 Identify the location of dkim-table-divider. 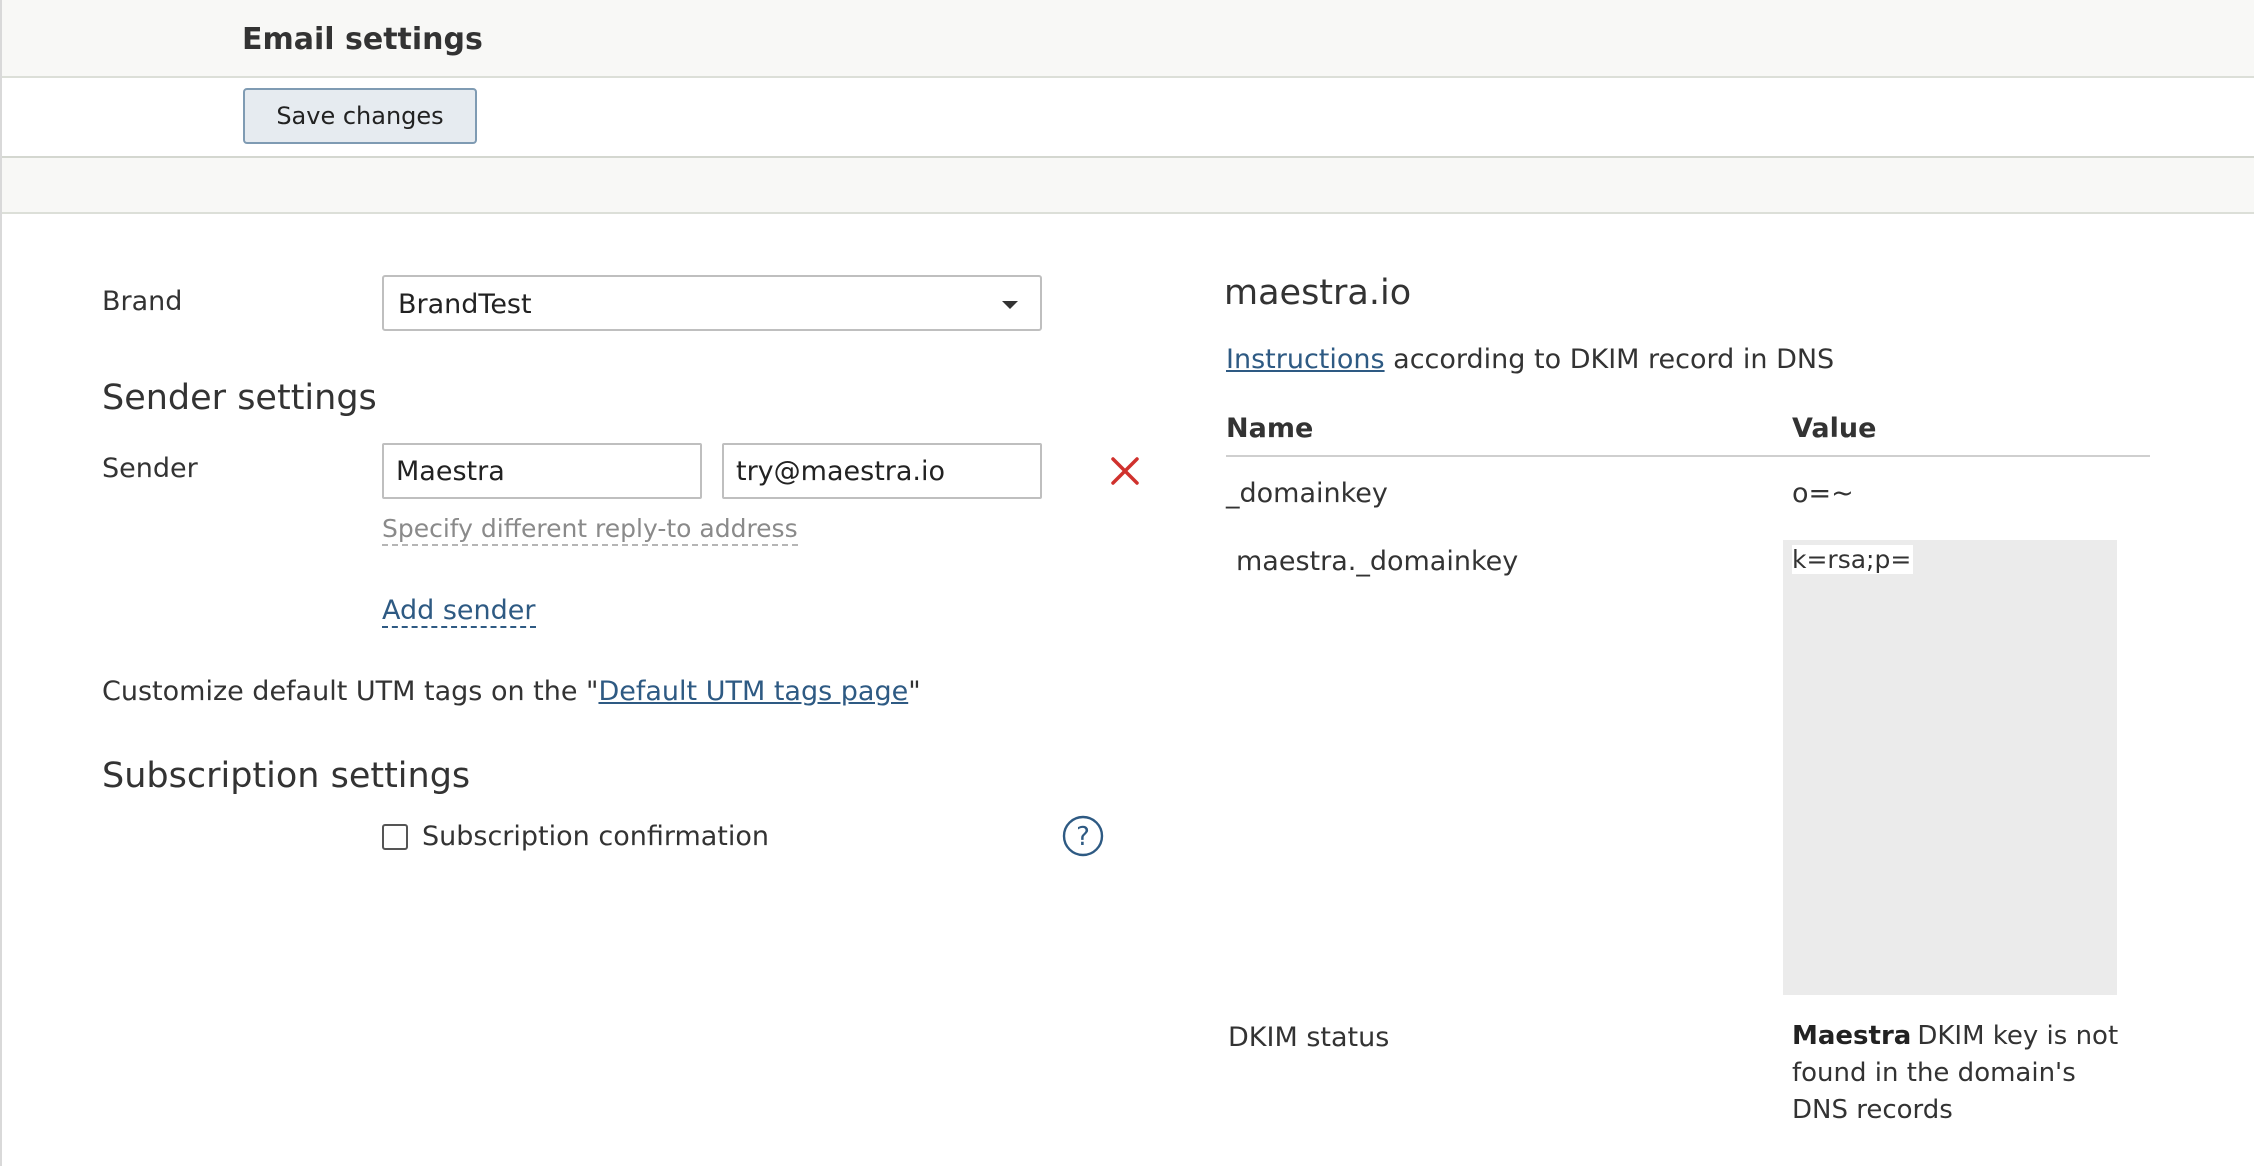
(1688, 456).